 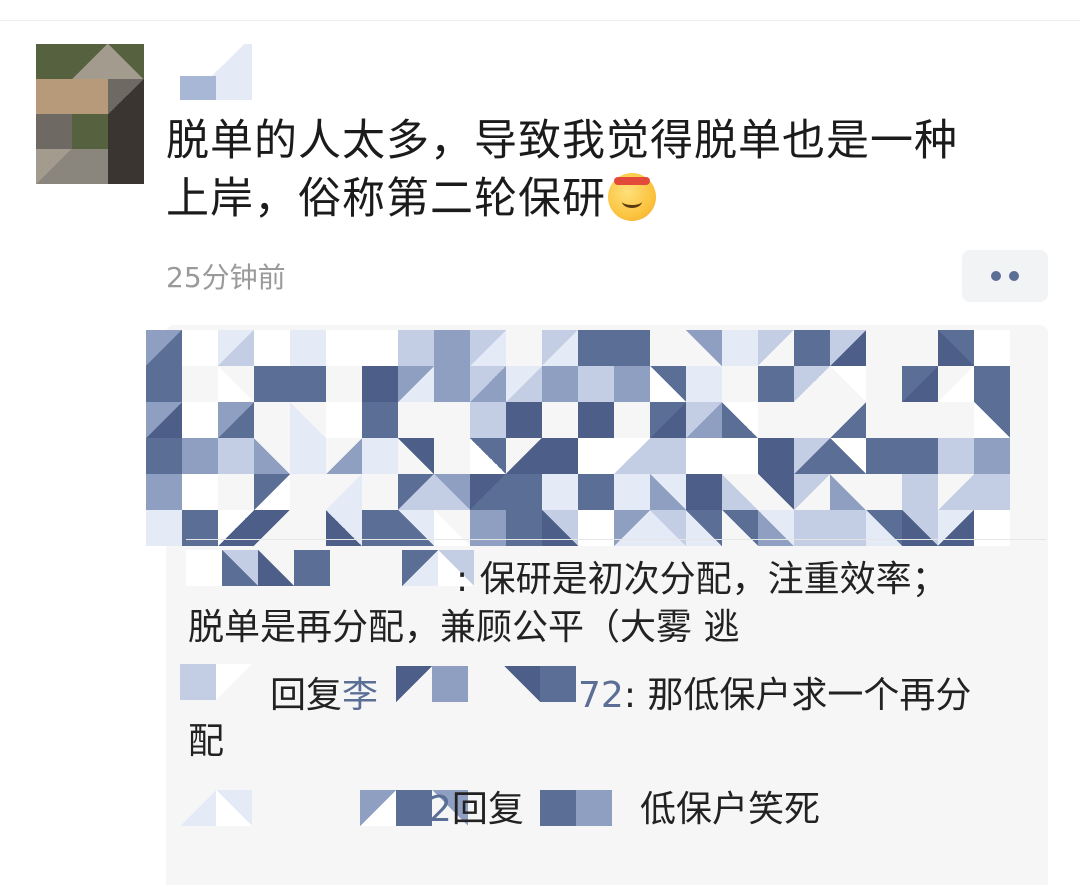 I want to click on reply-2-target-name-start: 李, so click(x=360, y=695).